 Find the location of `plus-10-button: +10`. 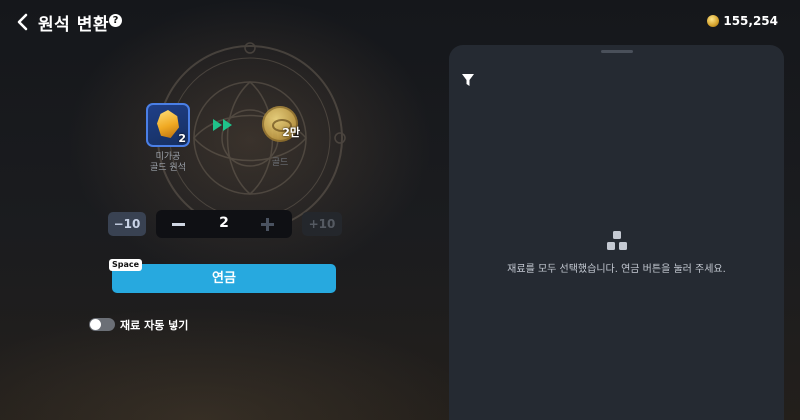

plus-10-button: +10 is located at coordinates (322, 224).